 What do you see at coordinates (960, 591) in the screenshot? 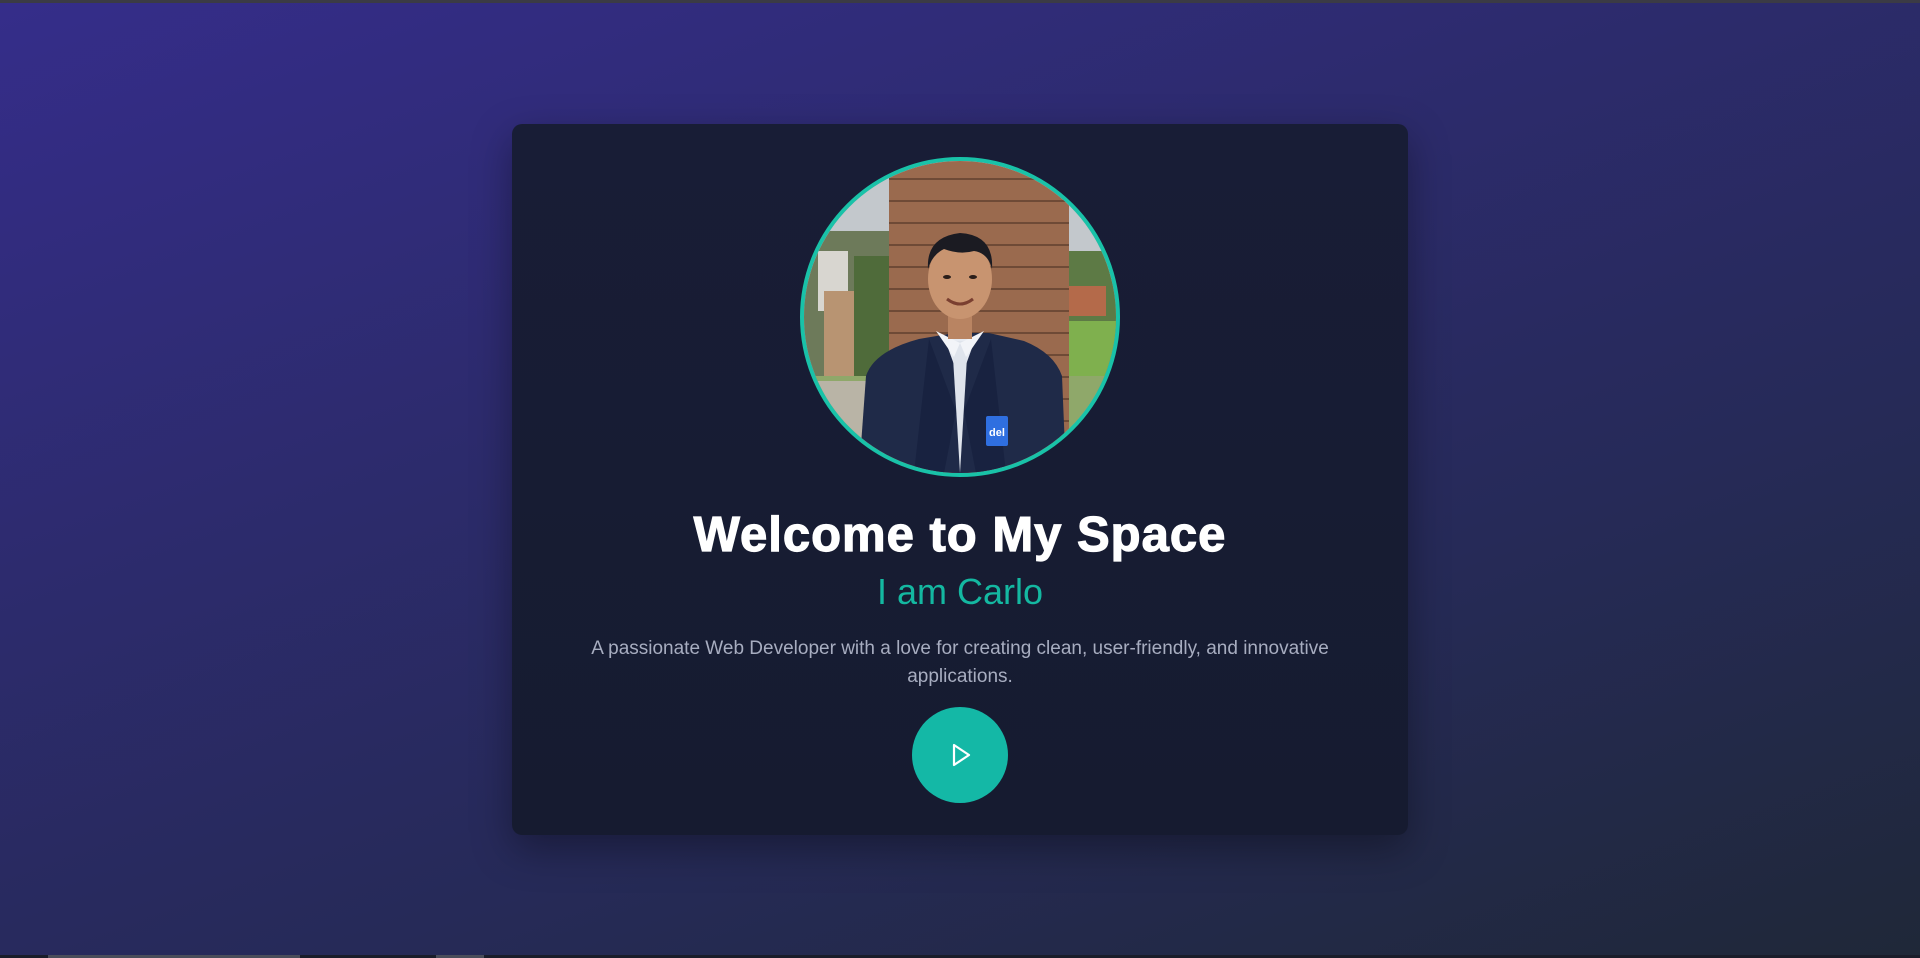
I see `page-subtitle: I am Carlo` at bounding box center [960, 591].